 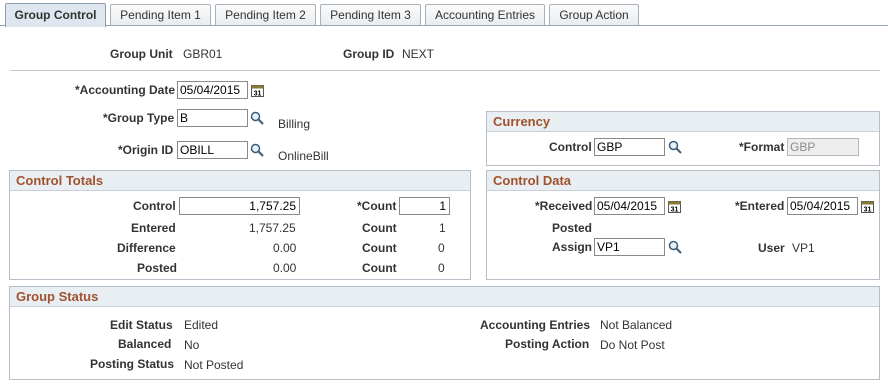 I want to click on currency-title: Currency, so click(x=683, y=122).